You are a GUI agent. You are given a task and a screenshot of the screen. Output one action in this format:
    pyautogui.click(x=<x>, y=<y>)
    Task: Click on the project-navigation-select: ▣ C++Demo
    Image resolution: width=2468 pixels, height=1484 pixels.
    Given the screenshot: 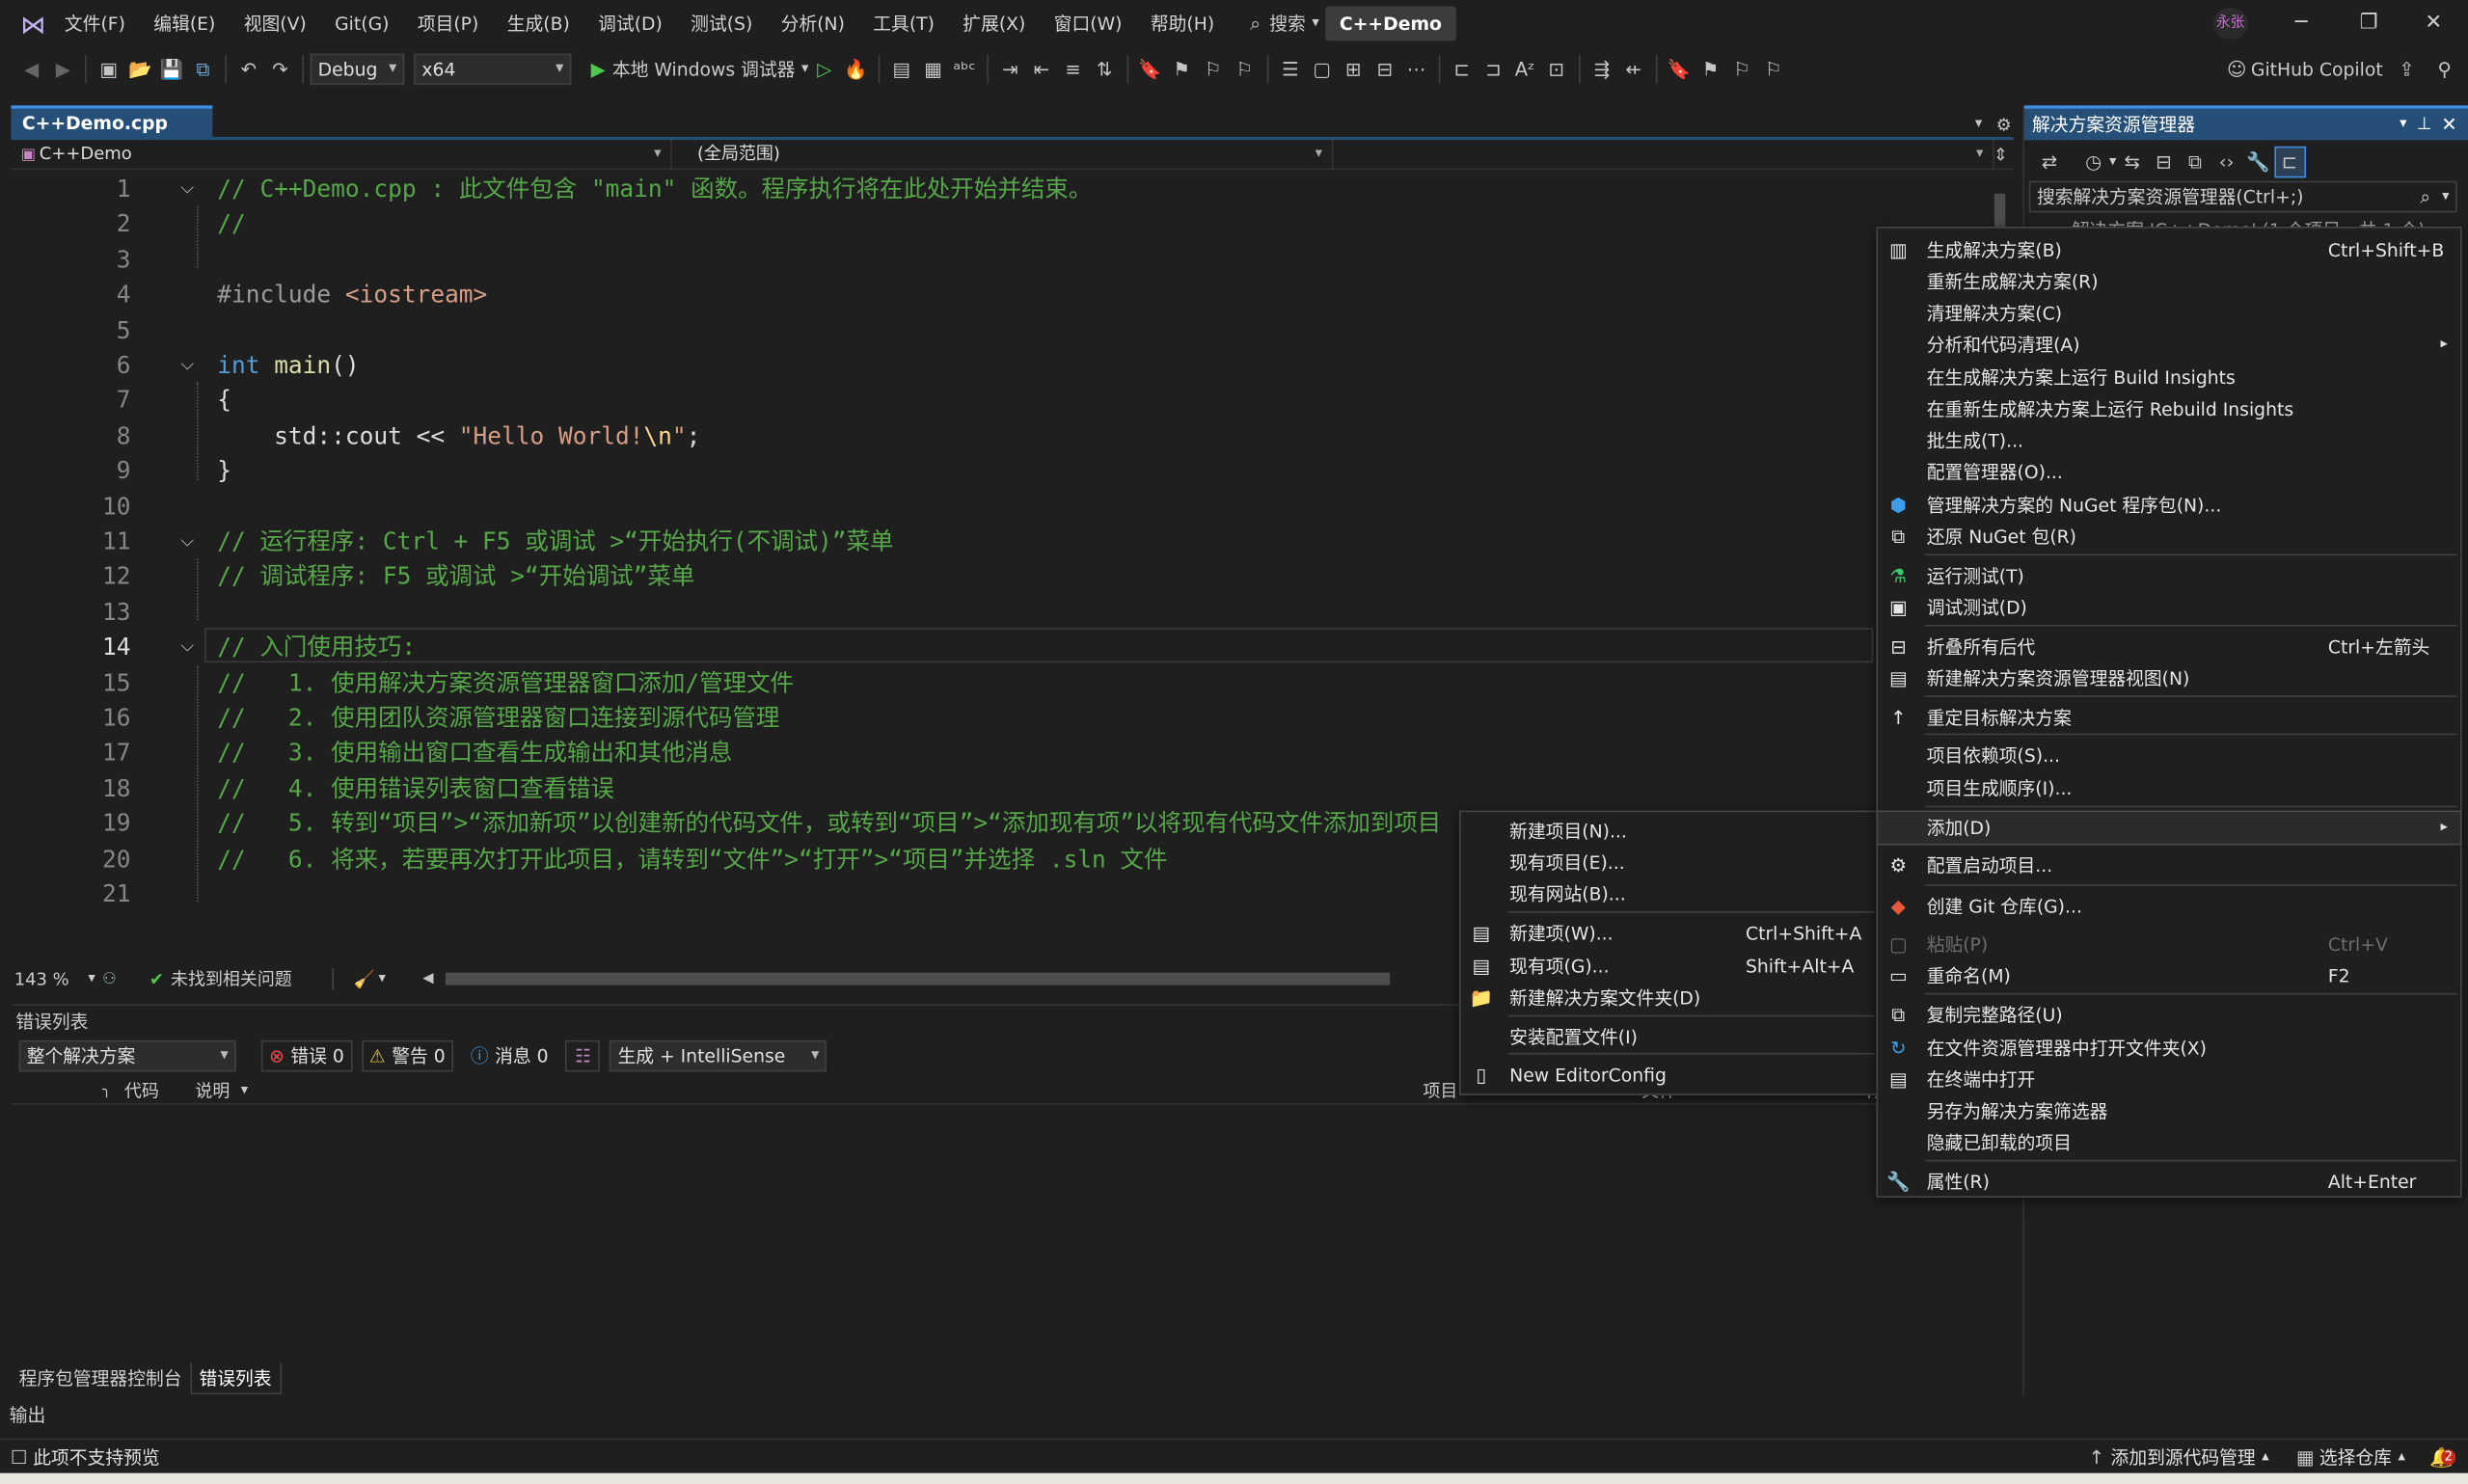 What is the action you would take?
    pyautogui.click(x=341, y=154)
    